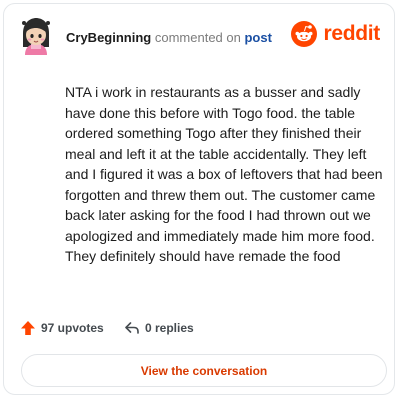 The height and width of the screenshot is (400, 400). Describe the element at coordinates (304, 34) in the screenshot. I see `reddit-icon` at that location.